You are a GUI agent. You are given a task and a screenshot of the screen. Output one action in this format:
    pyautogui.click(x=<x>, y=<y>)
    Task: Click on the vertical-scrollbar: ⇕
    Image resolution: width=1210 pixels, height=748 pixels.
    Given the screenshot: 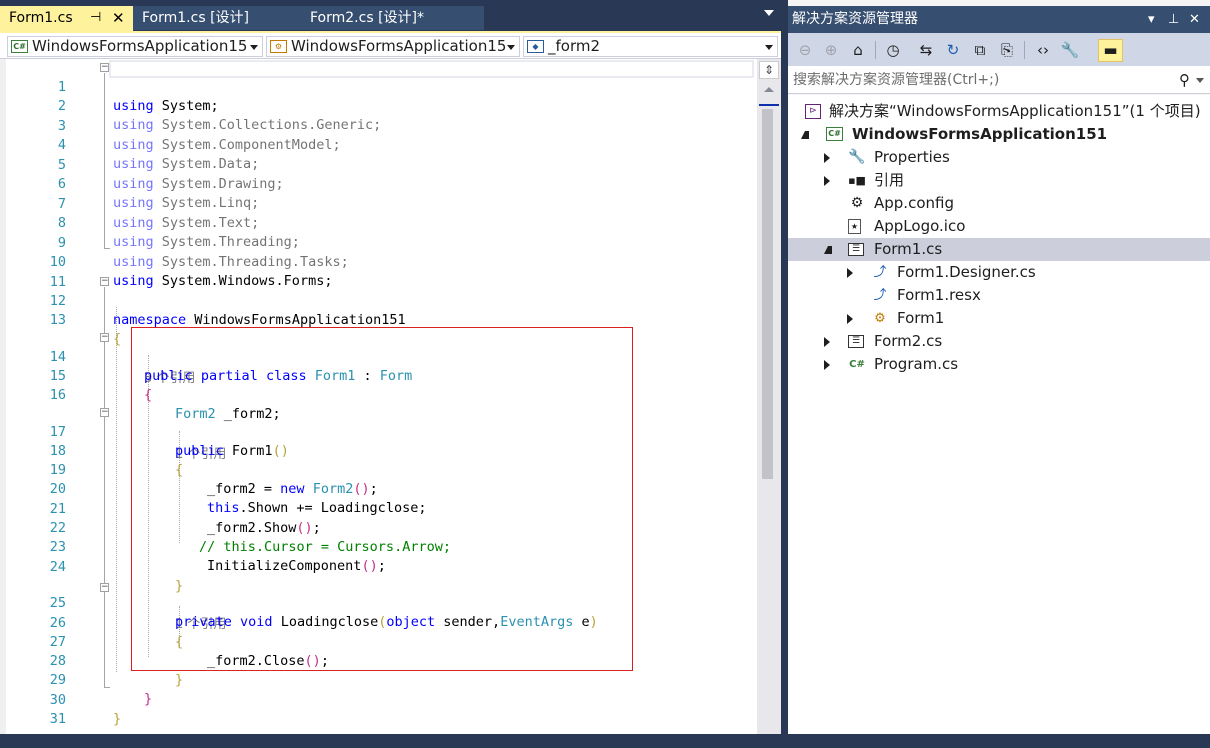 What is the action you would take?
    pyautogui.click(x=769, y=396)
    